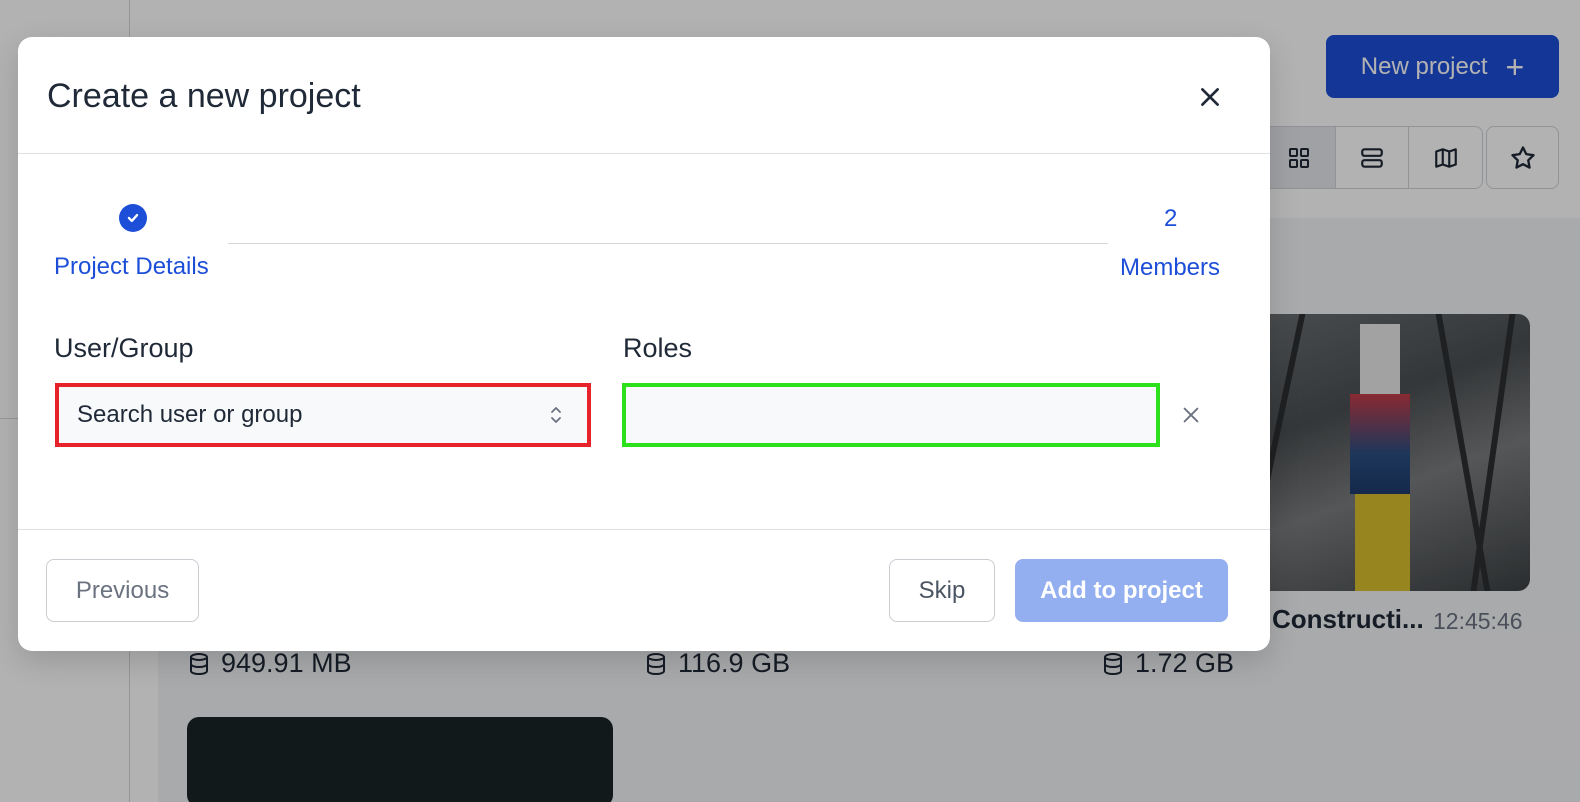 The width and height of the screenshot is (1580, 802). What do you see at coordinates (942, 590) in the screenshot?
I see `skip-button: Skip` at bounding box center [942, 590].